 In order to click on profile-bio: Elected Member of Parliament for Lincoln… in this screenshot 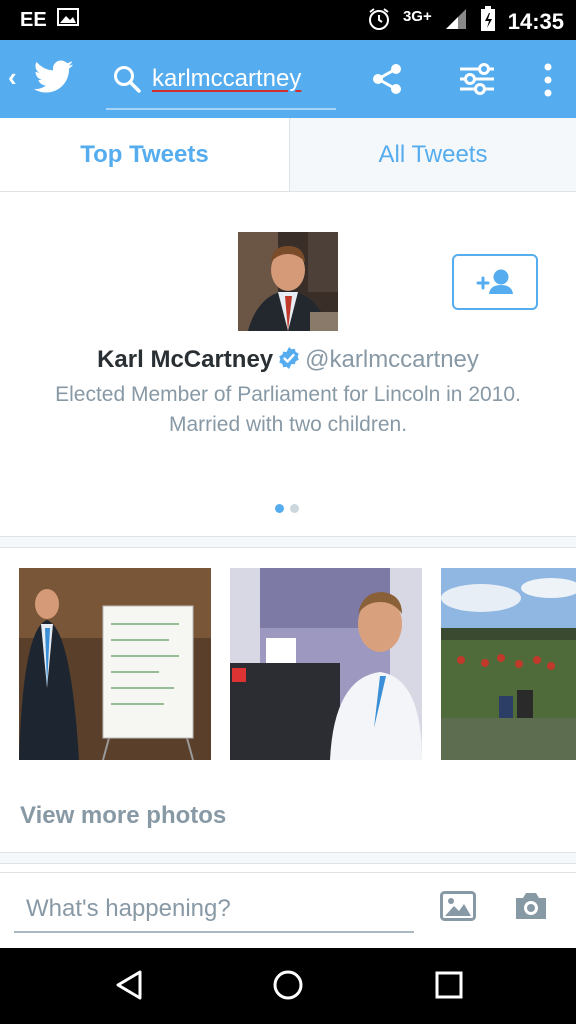, I will do `click(288, 410)`.